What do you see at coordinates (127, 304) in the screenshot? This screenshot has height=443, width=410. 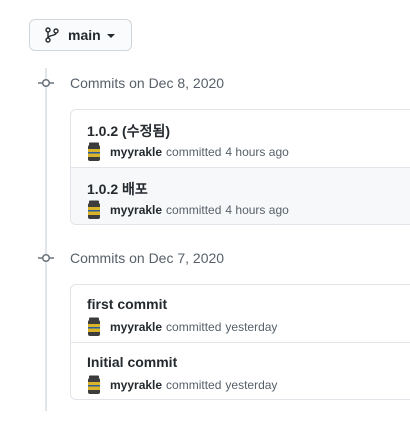 I see `commit-title-link: first commit` at bounding box center [127, 304].